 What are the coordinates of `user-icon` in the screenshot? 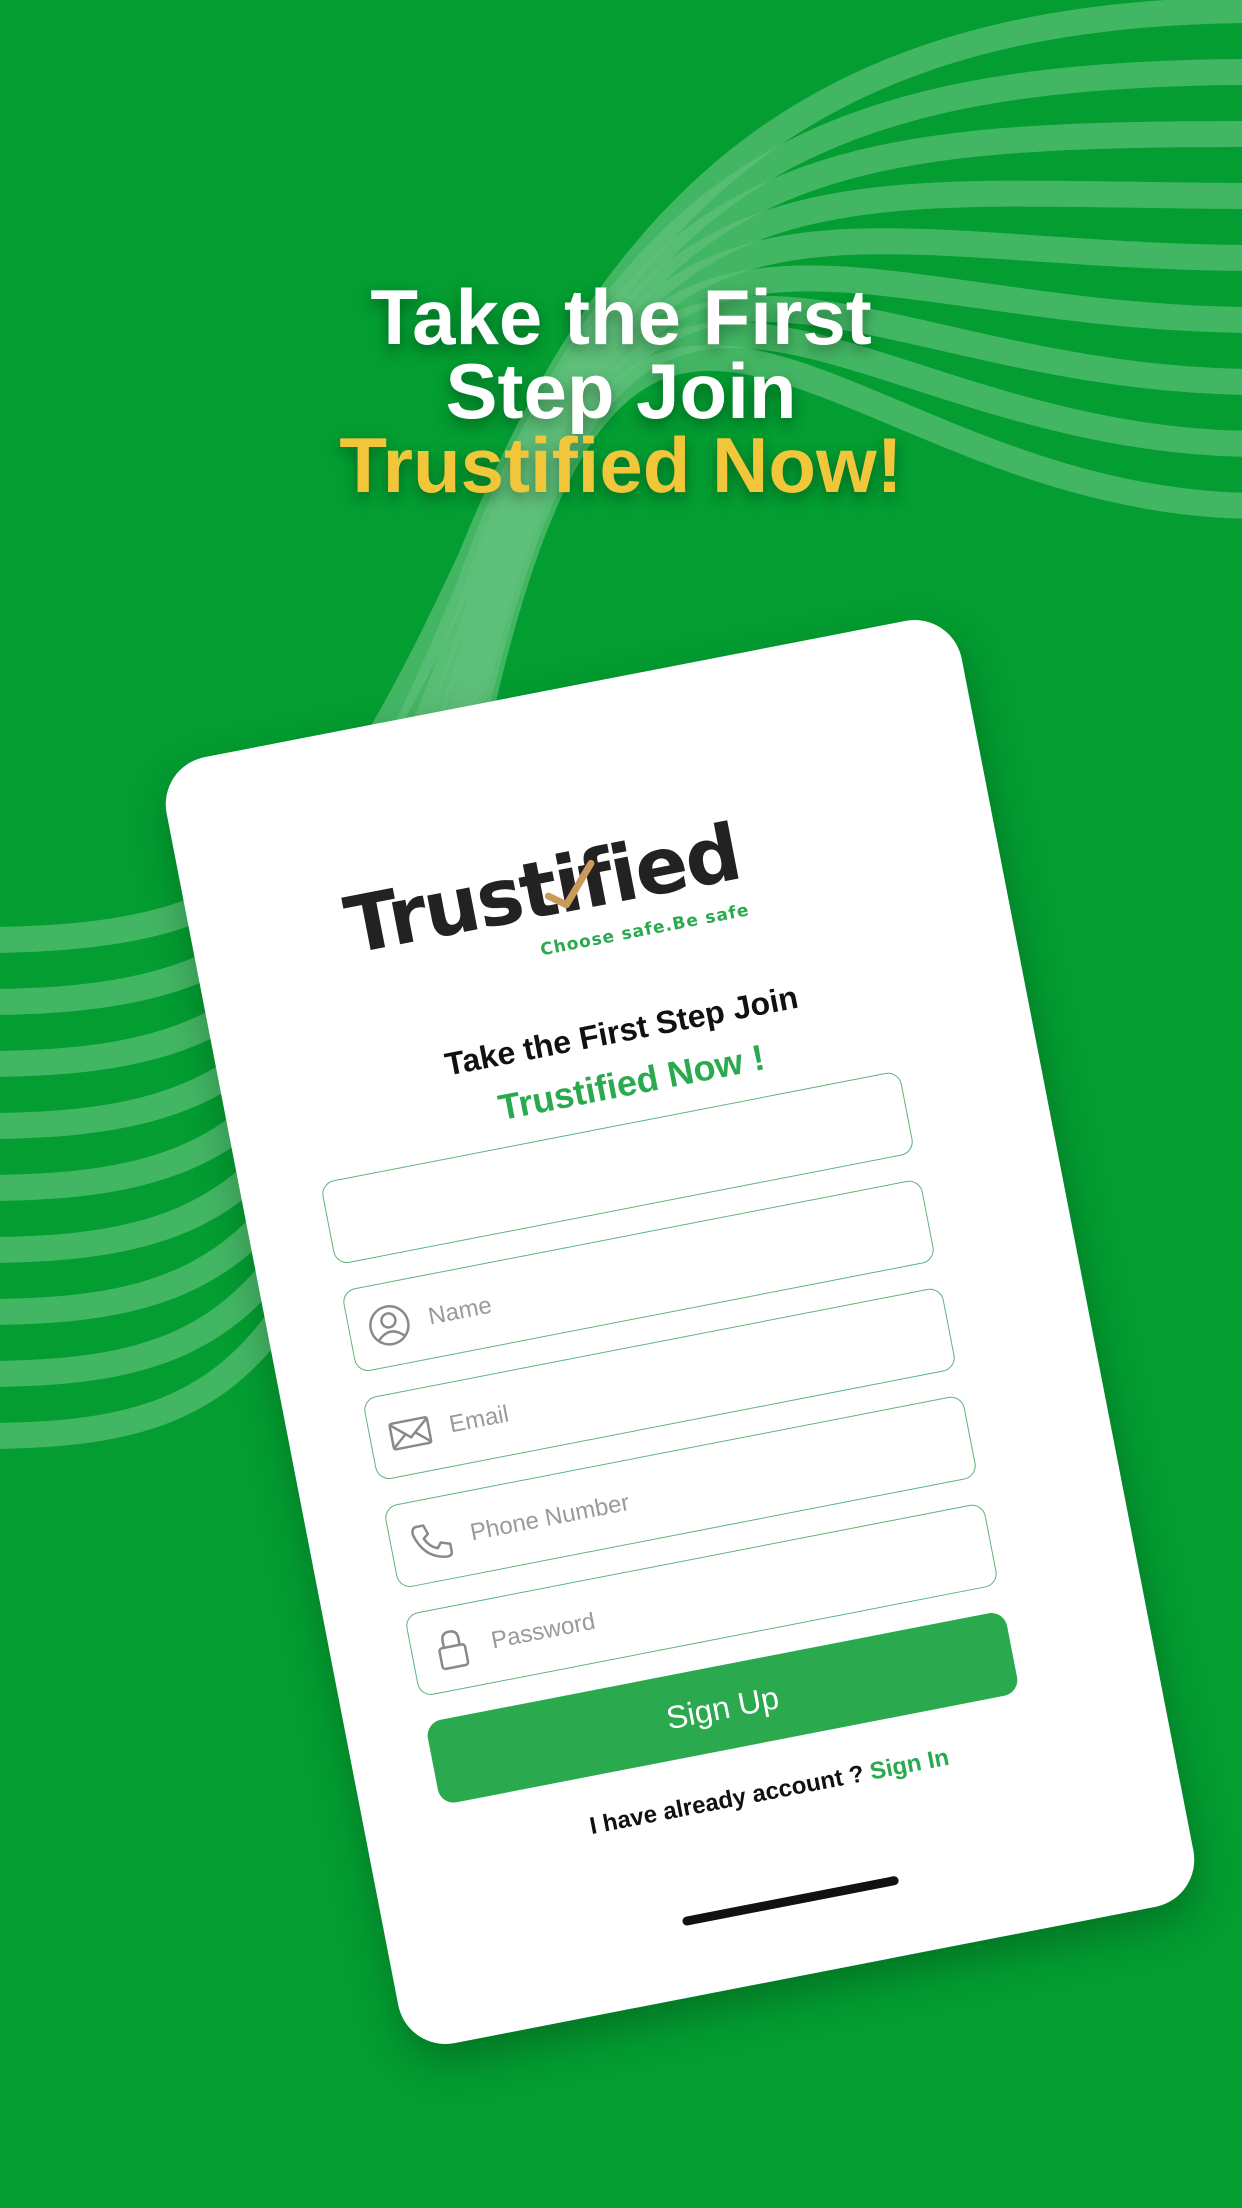 It's located at (389, 1325).